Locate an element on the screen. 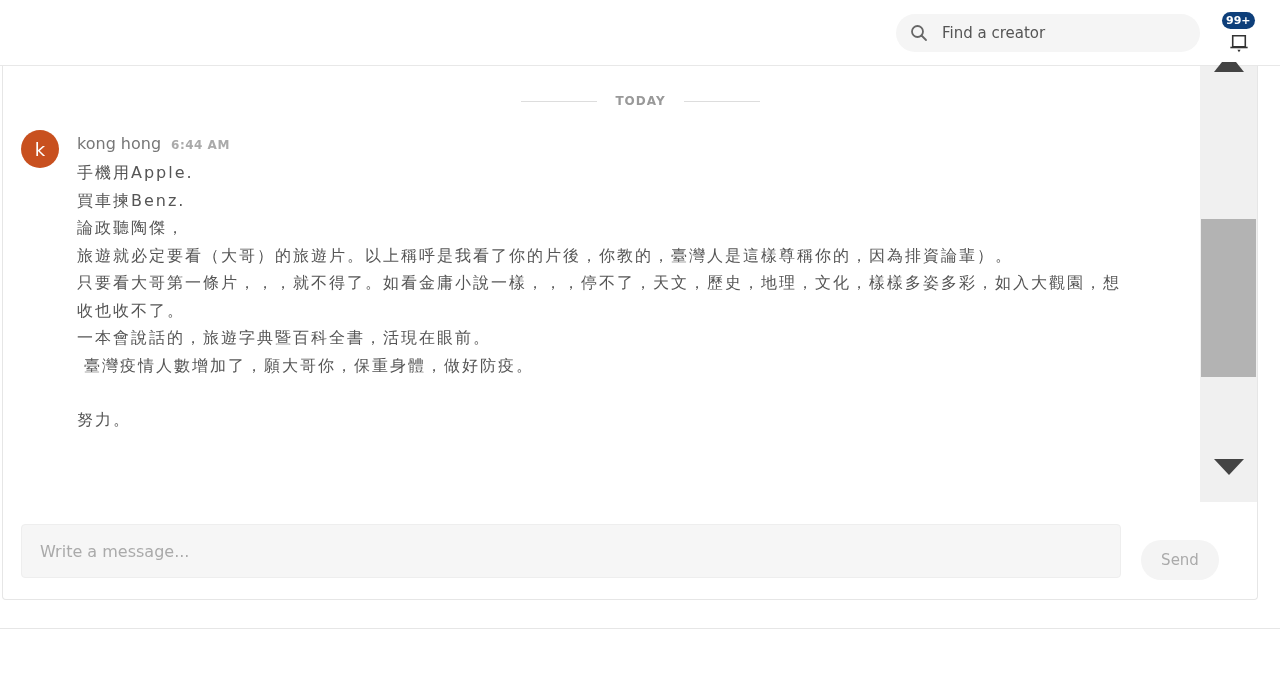  scroll-up-icon is located at coordinates (1228, 67).